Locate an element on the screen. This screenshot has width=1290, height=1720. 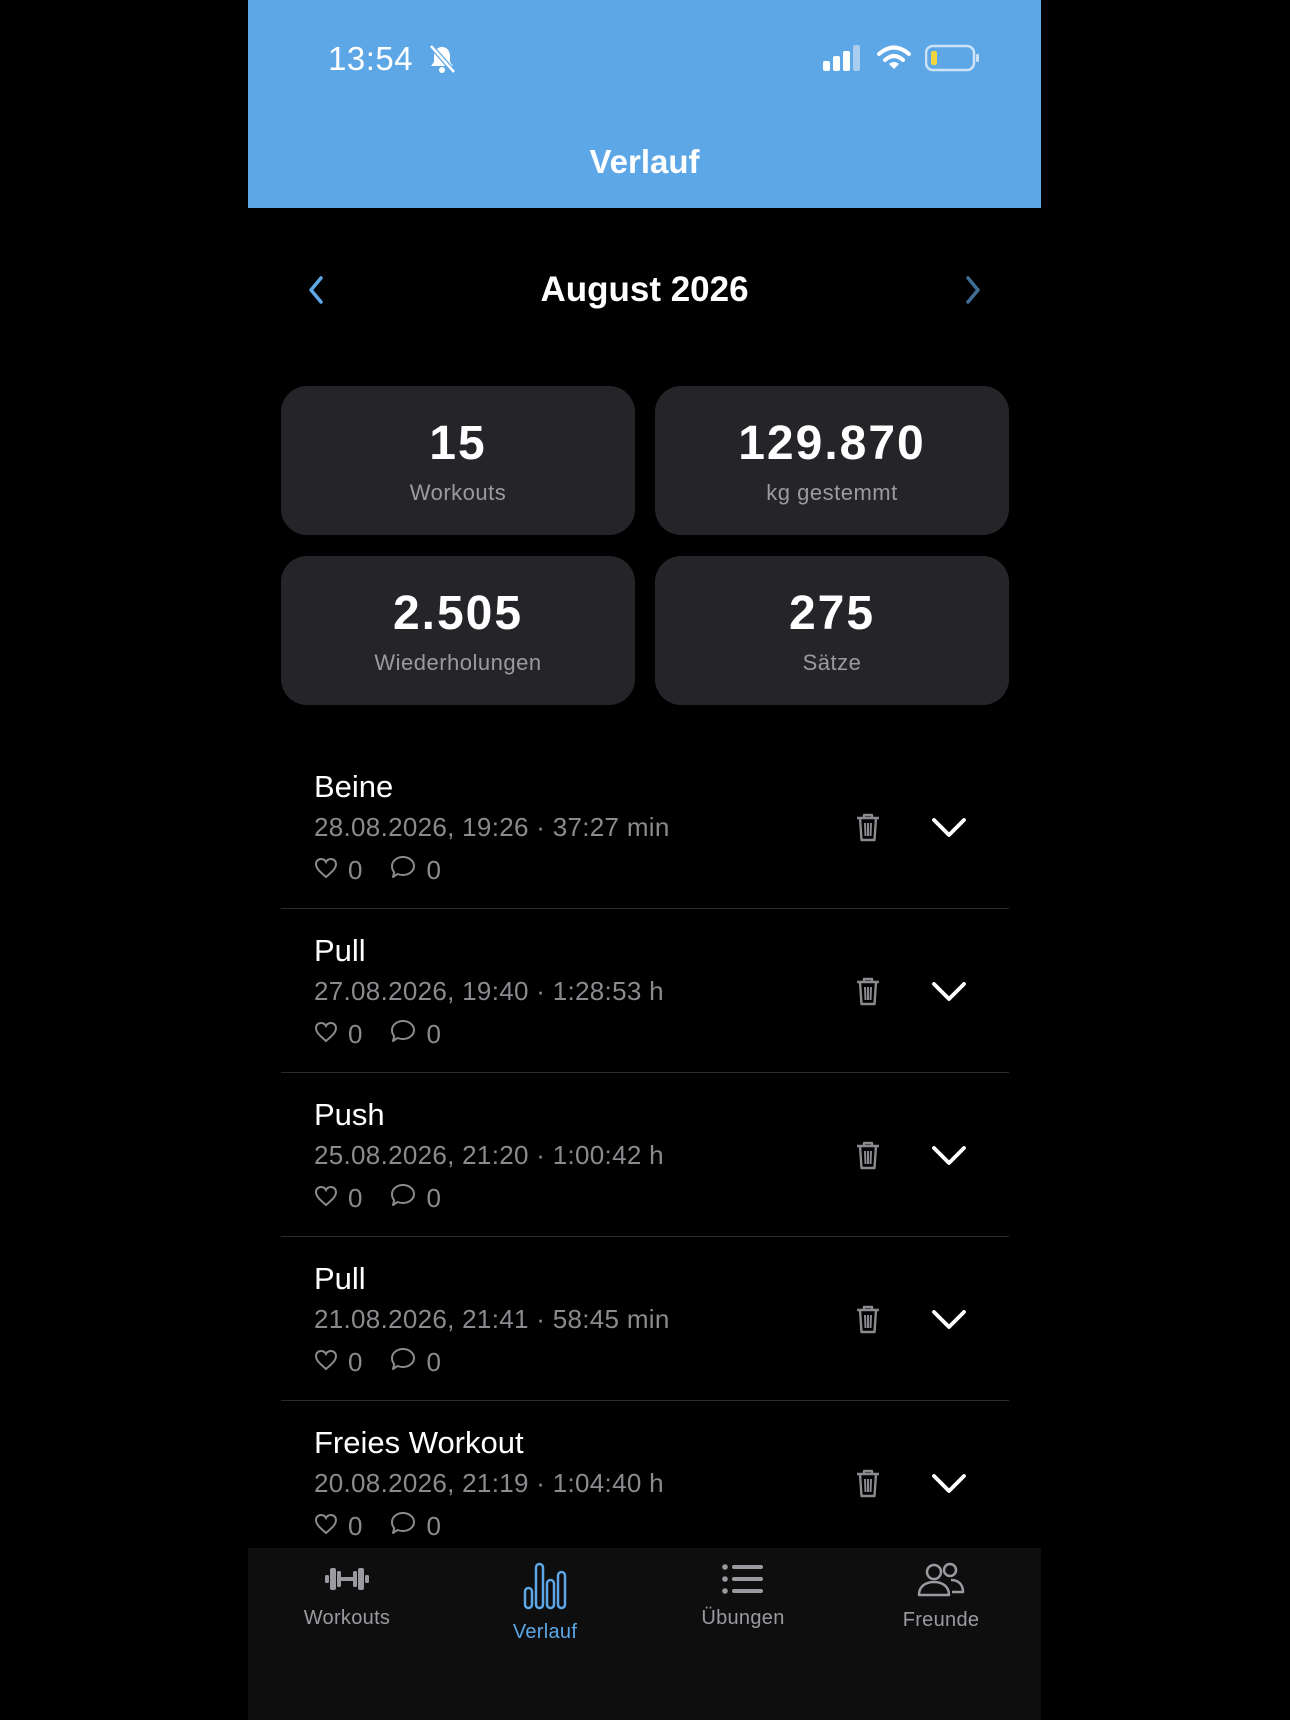
workout-meta: 20.08.2026, 21:19 · 1:04:40 h is located at coordinates (489, 1483).